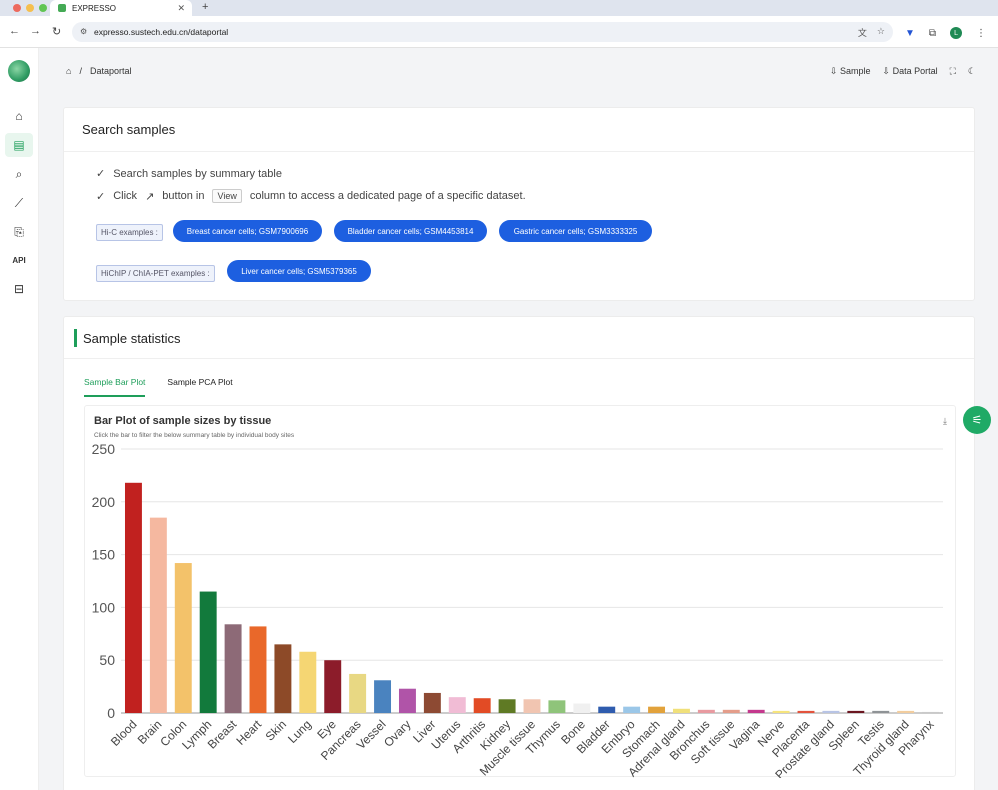 Image resolution: width=998 pixels, height=790 pixels. I want to click on bar-kidney, so click(507, 706).